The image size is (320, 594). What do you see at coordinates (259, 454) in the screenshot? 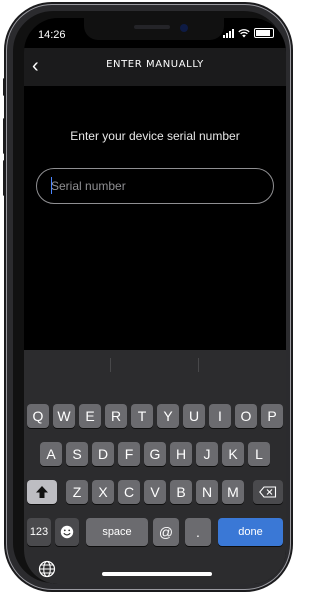
I see `key-l: L` at bounding box center [259, 454].